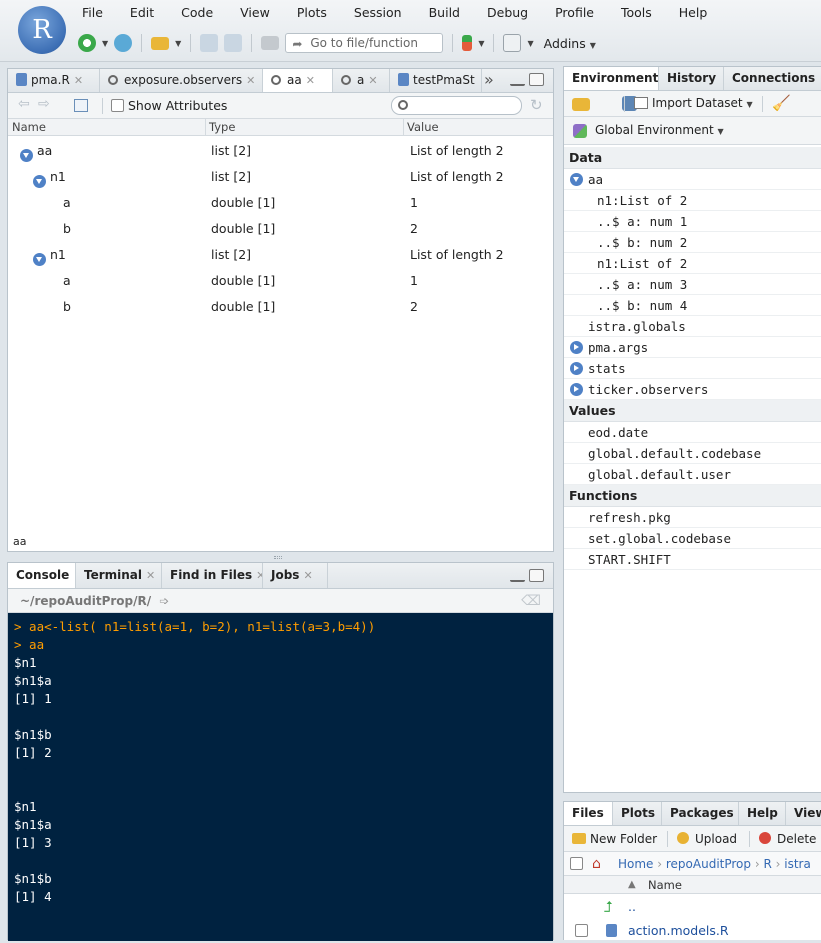 The width and height of the screenshot is (821, 943). I want to click on environment-scope-selector: Global Environment ▼, so click(692, 131).